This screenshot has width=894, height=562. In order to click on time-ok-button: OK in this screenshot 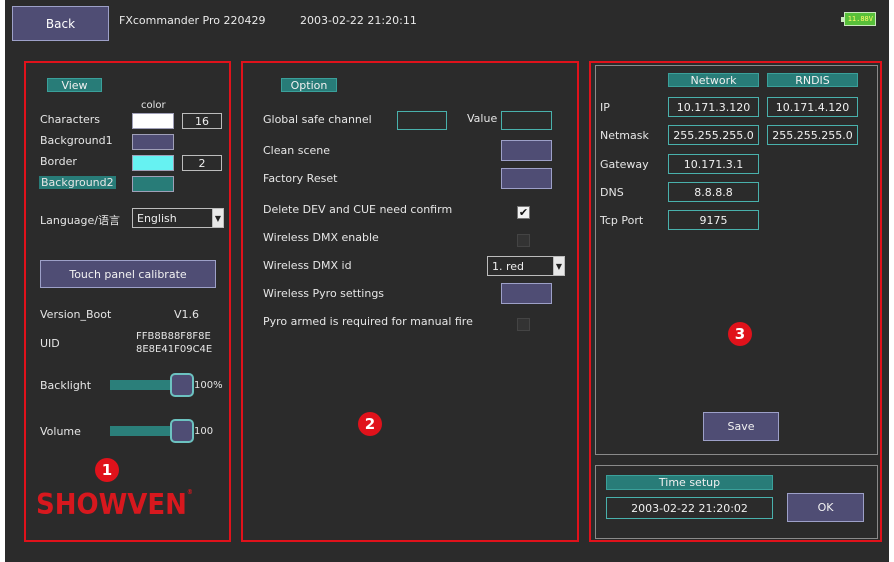, I will do `click(825, 507)`.